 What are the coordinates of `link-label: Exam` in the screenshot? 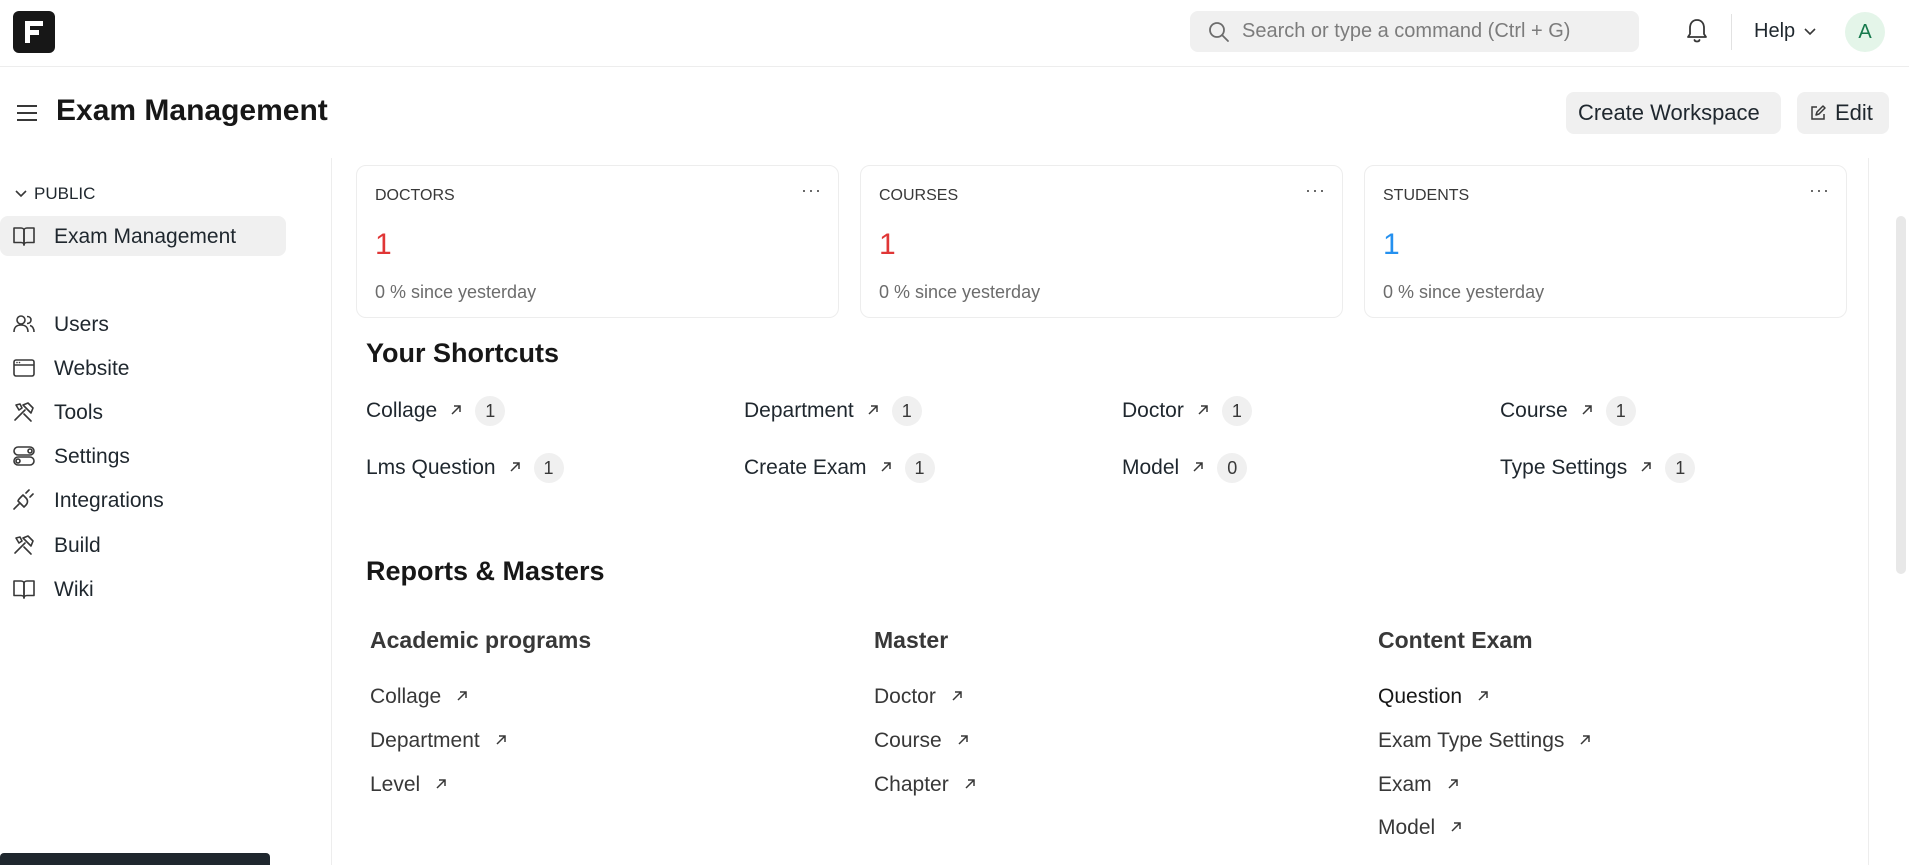 It's located at (1405, 784).